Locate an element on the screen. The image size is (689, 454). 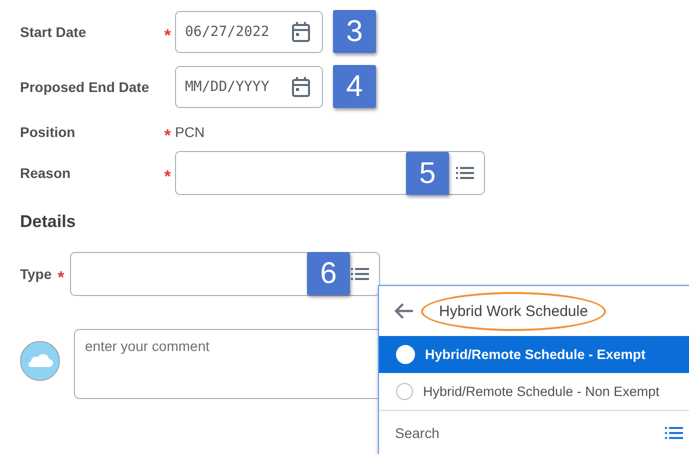
step-badge: 3 is located at coordinates (354, 31).